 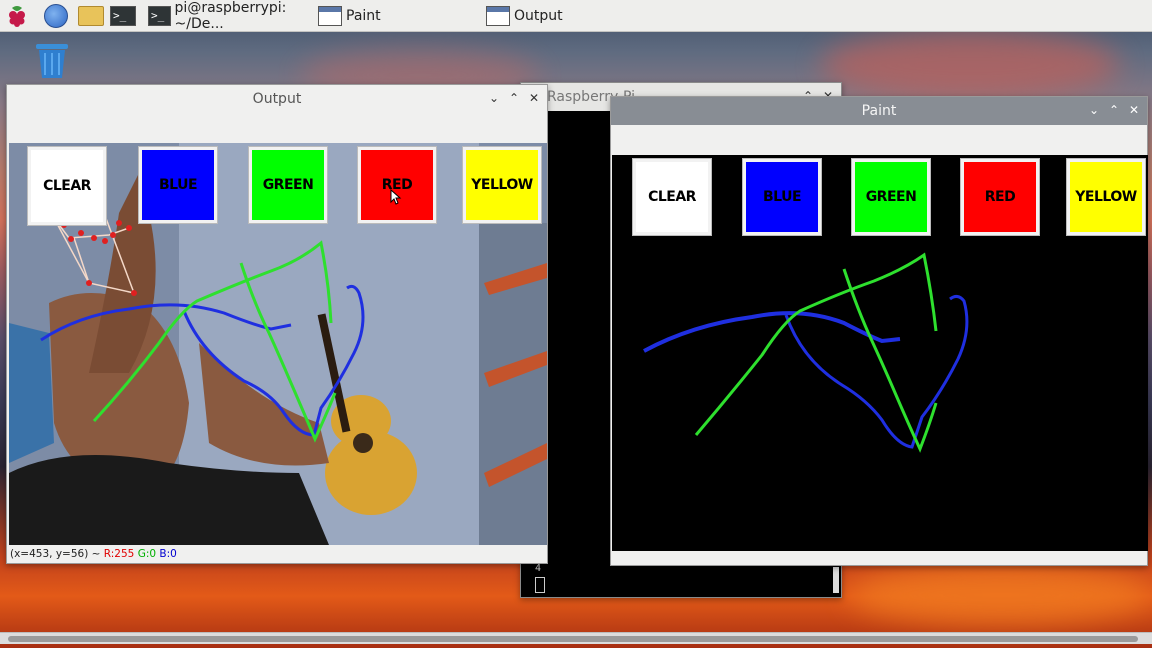 I want to click on folder-icon, so click(x=91, y=16).